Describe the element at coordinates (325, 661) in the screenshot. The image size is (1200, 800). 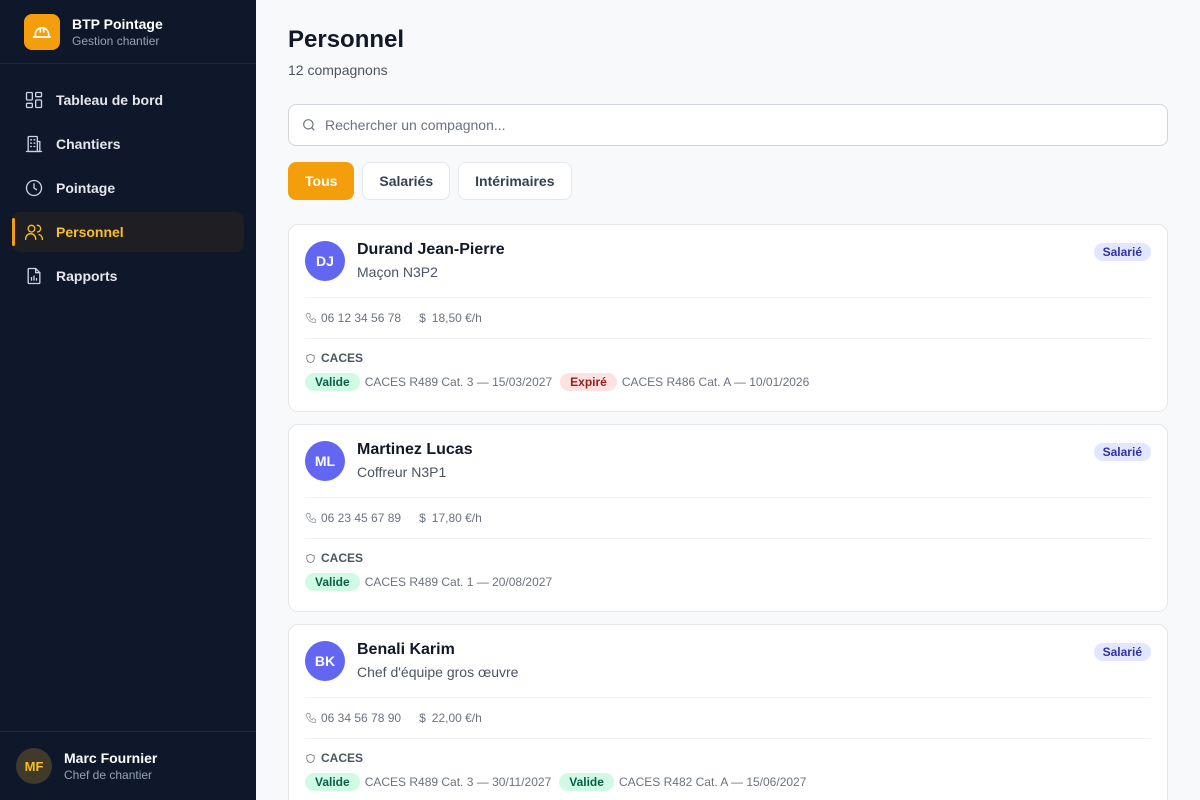
I see `avatar: BK` at that location.